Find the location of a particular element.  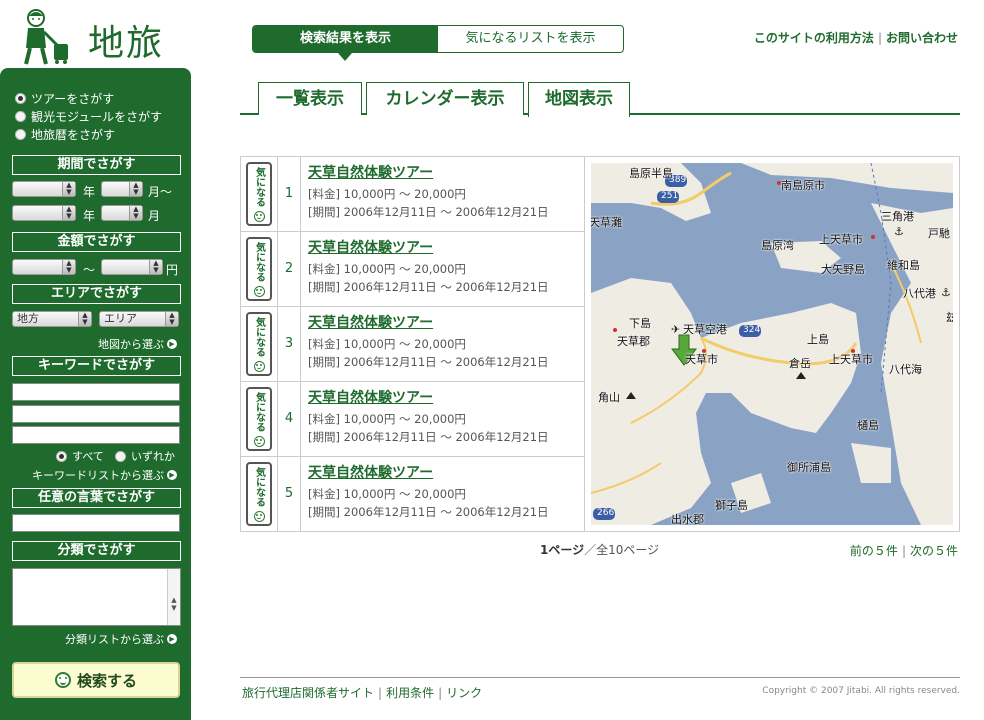

agency-site-link: 旅行代理店関係者サイト is located at coordinates (308, 693).